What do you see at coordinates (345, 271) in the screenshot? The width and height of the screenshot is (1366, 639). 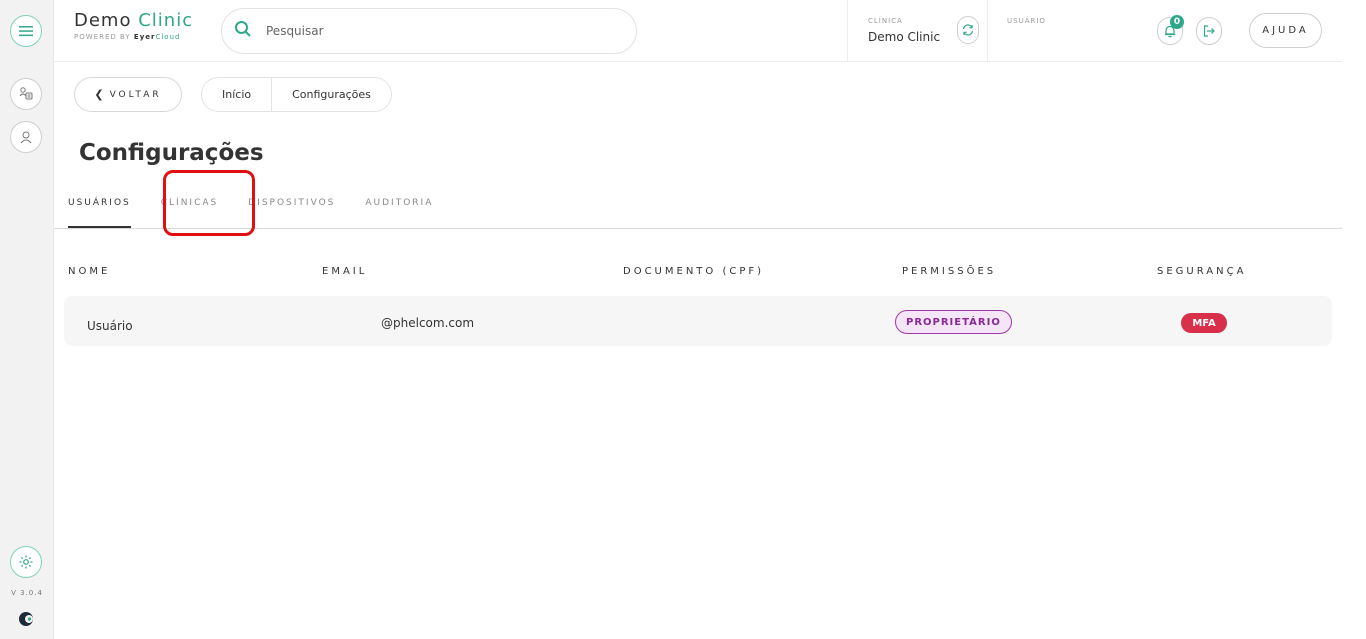 I see `column-header-email: EMAIL` at bounding box center [345, 271].